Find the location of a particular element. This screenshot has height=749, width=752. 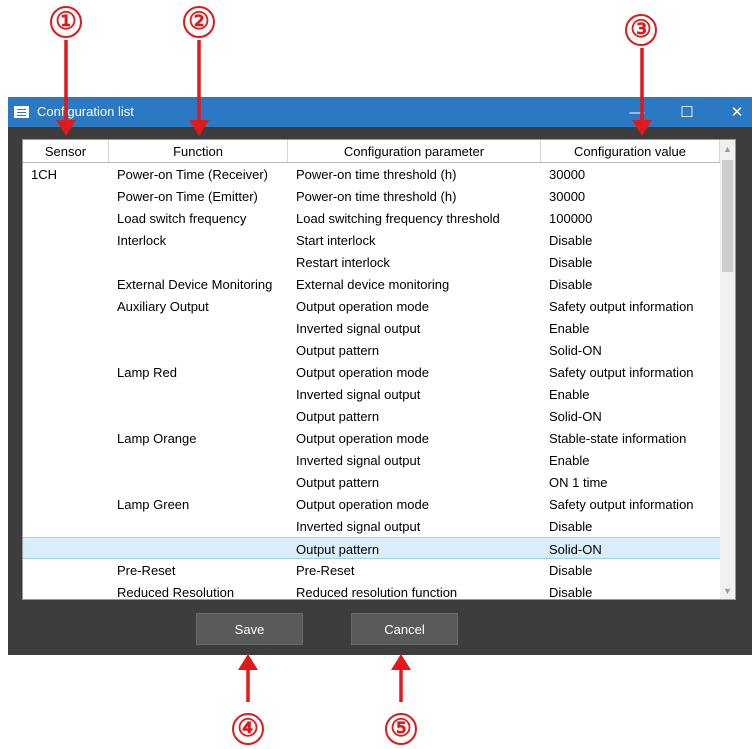

table-row: Output pattern ON 1 time is located at coordinates (371, 482).